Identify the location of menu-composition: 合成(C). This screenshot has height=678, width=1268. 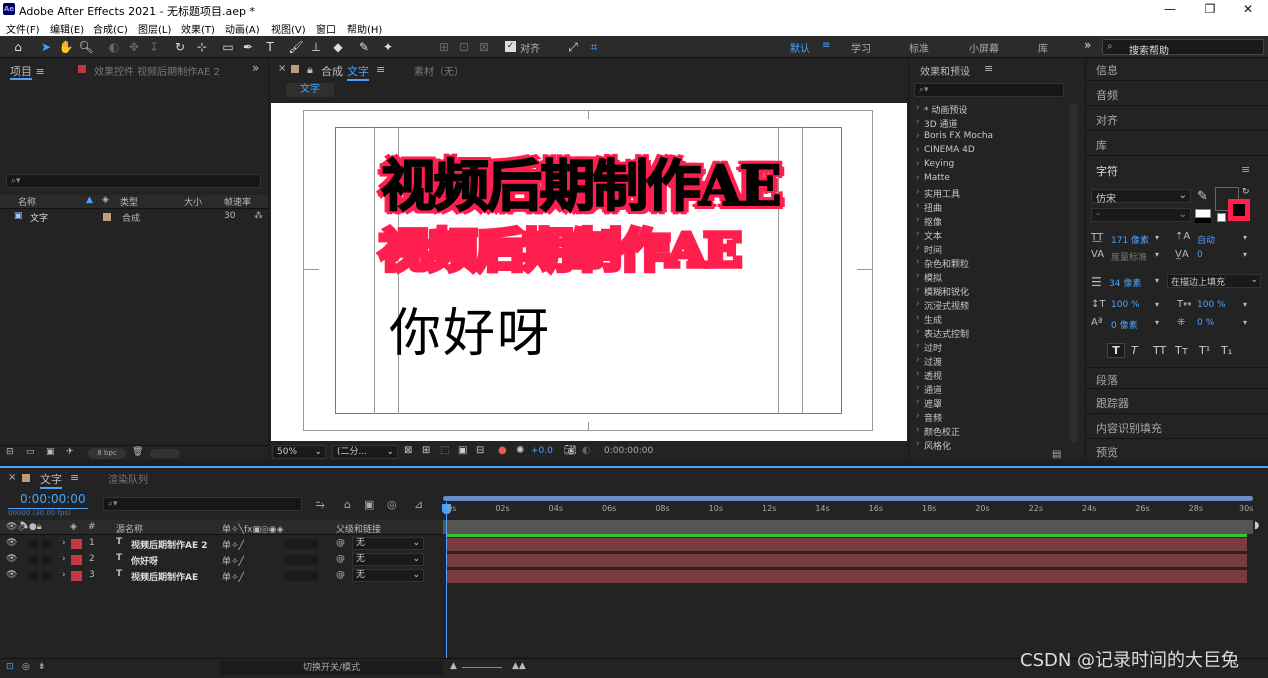
(110, 28).